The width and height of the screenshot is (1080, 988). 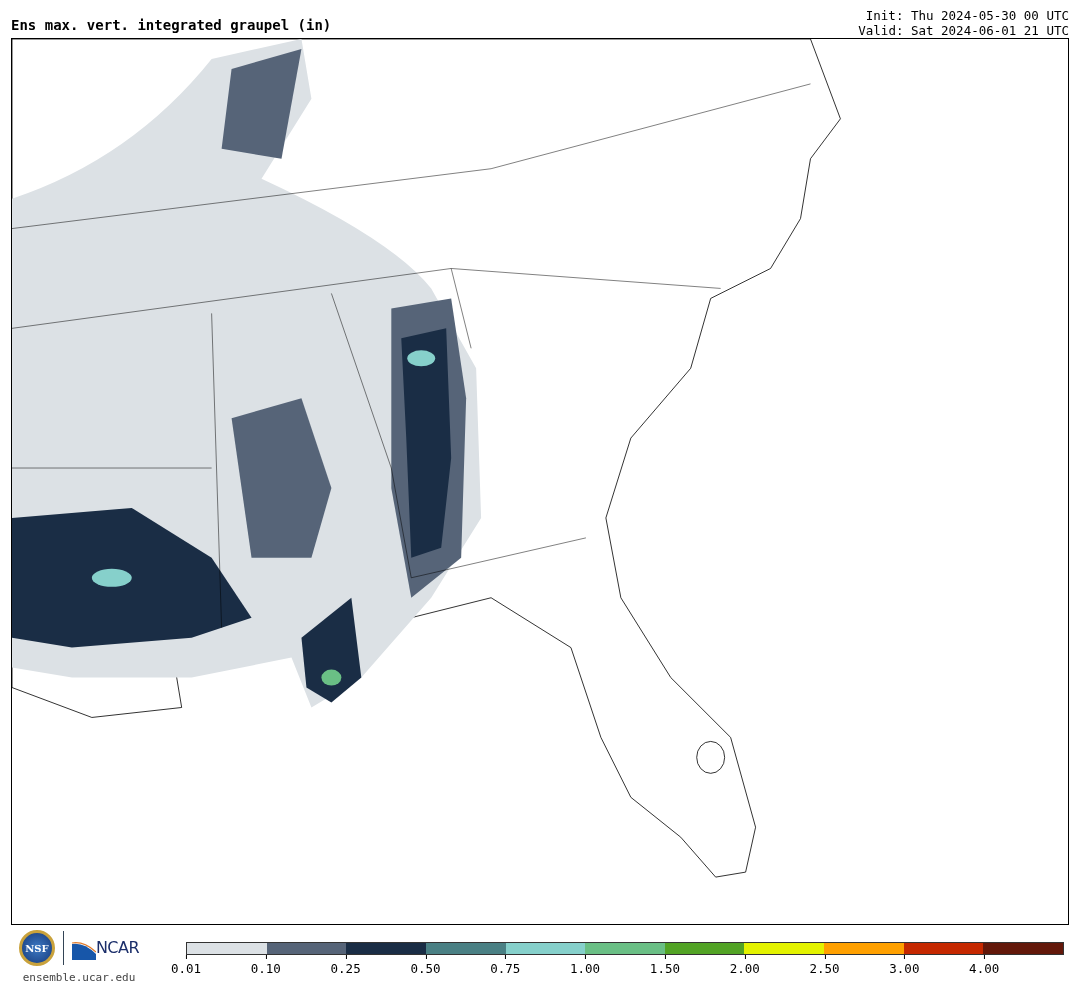 What do you see at coordinates (345, 967) in the screenshot?
I see `tick-label: 0.25` at bounding box center [345, 967].